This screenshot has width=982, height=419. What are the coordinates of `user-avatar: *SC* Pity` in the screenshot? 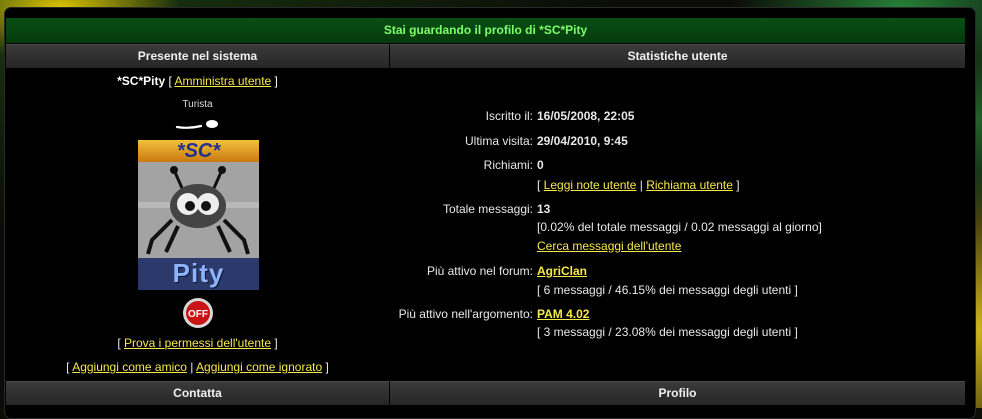 It's located at (198, 215).